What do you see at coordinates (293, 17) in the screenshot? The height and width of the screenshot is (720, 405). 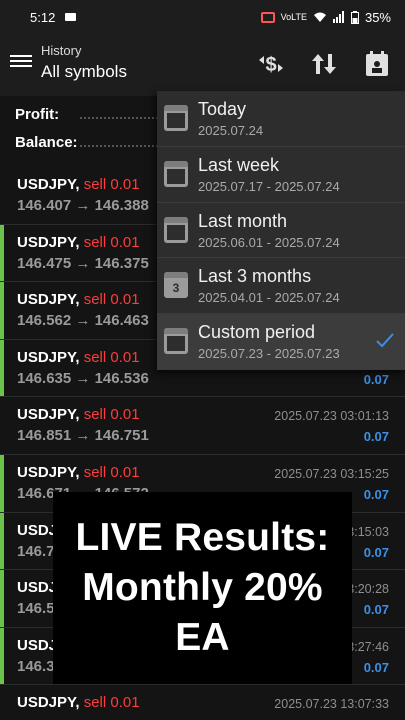 I see `network-label: VoLTE` at bounding box center [293, 17].